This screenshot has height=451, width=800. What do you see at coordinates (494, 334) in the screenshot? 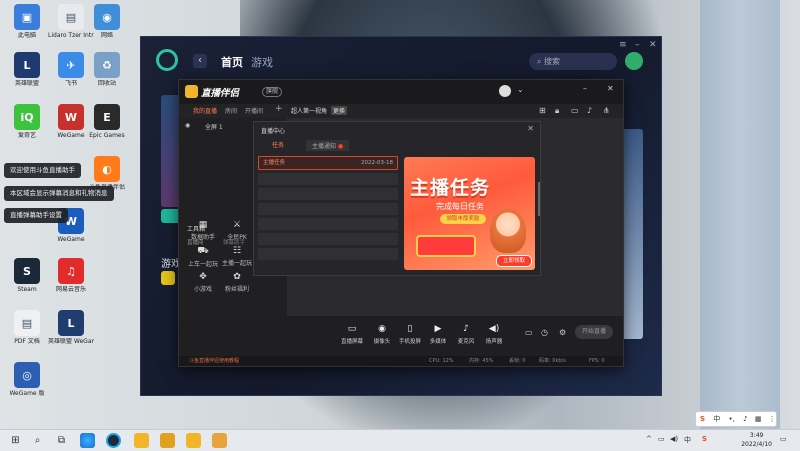
I see `bottom-tool-button: ◀) 扬声器` at bounding box center [494, 334].